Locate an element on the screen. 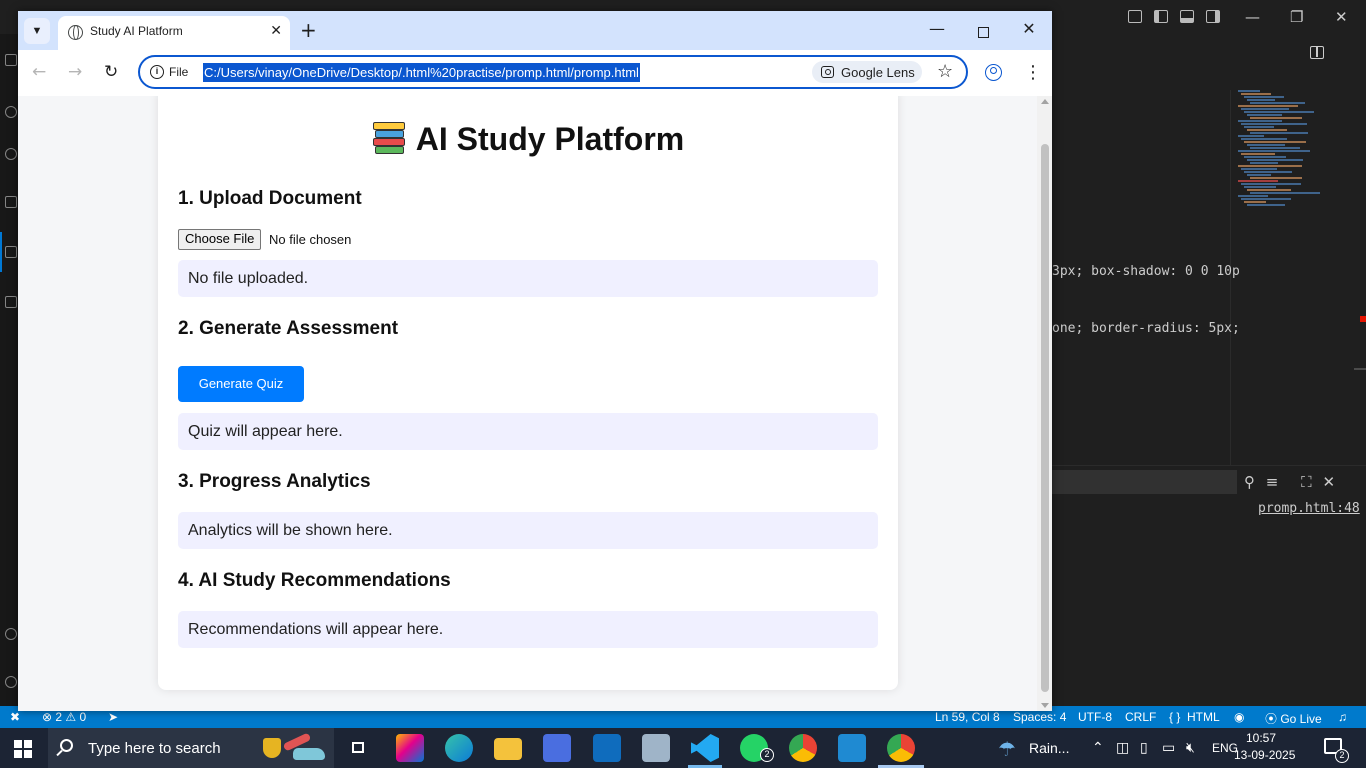 This screenshot has height=768, width=1366. vscode-restore-icon: ❐ is located at coordinates (1296, 17).